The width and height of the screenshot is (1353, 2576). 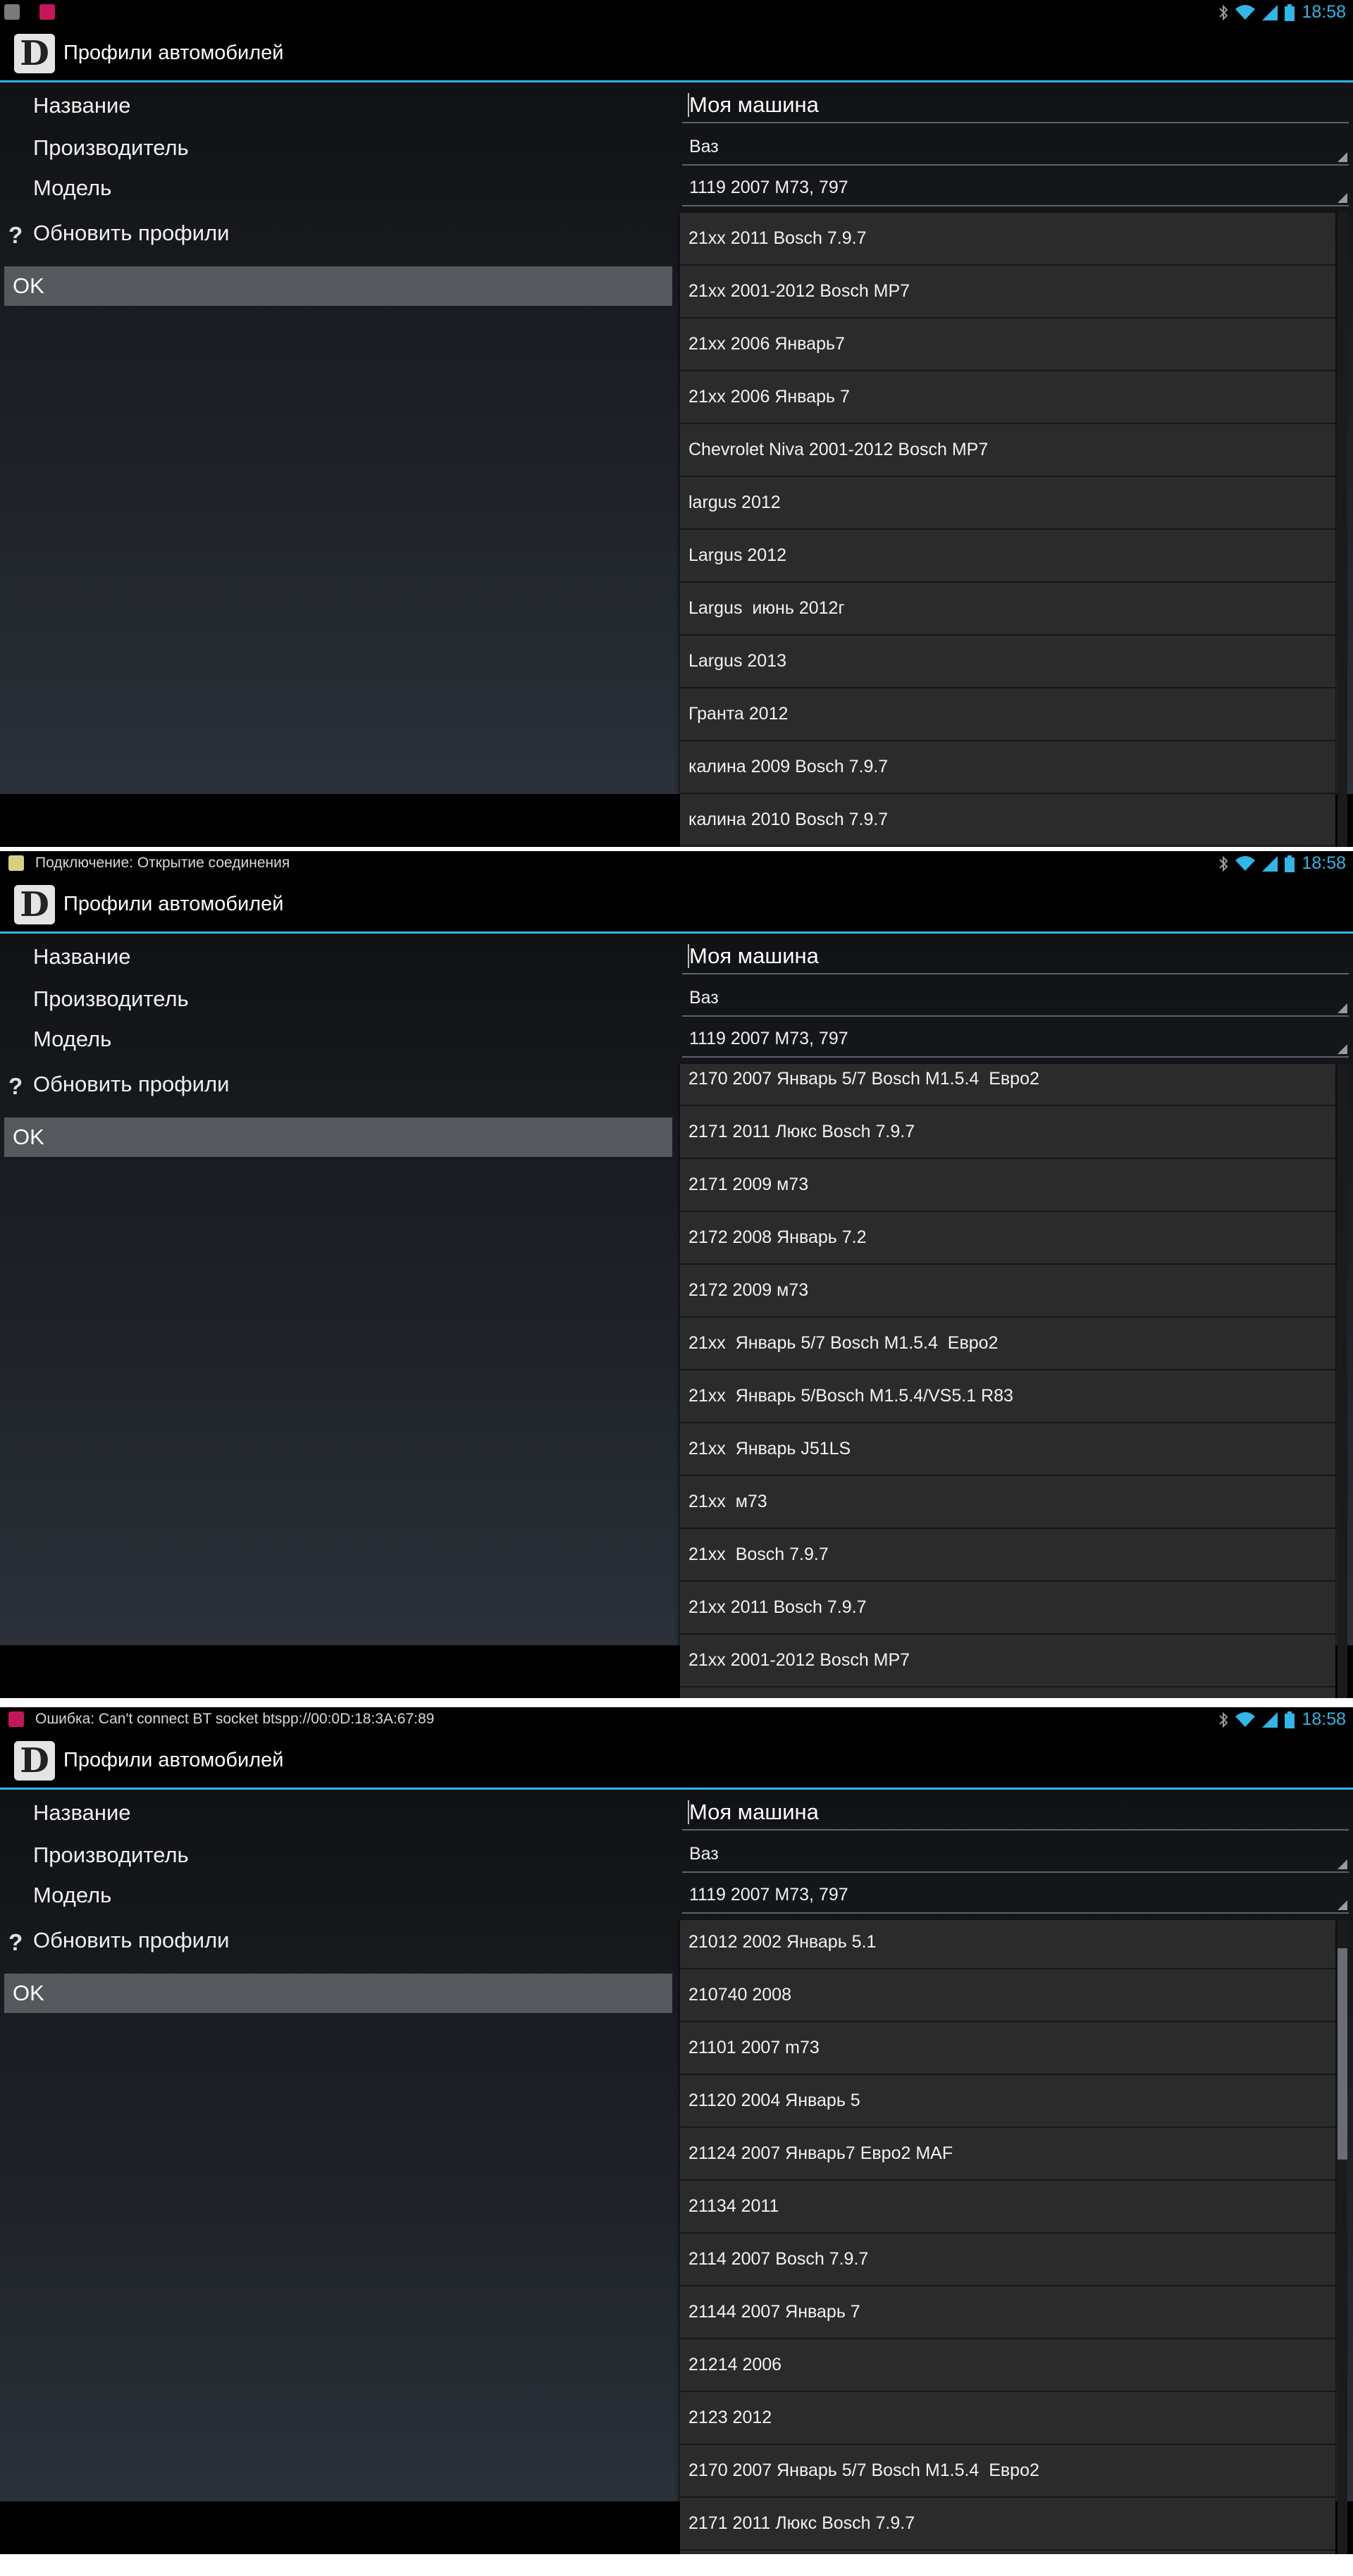 I want to click on dropdown-item: 2171 2009 м73, so click(x=1007, y=1185).